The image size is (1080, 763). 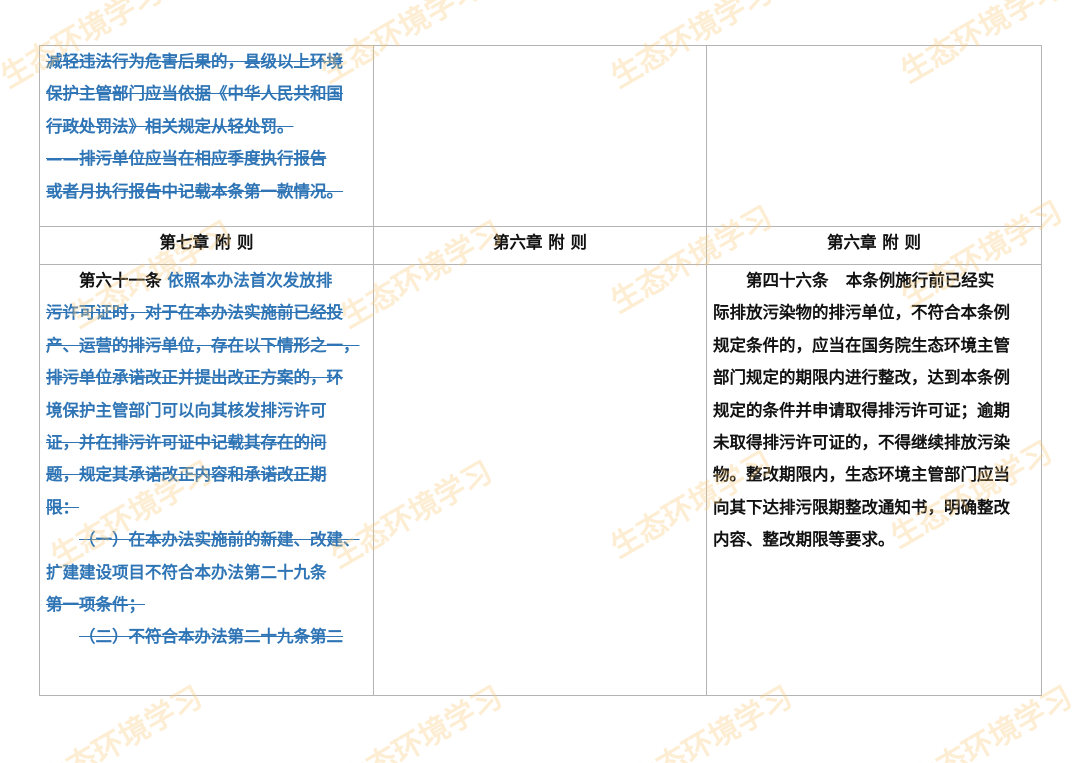 I want to click on struck-line: 证，并在排污许可证中记载其存在的问, so click(x=186, y=443).